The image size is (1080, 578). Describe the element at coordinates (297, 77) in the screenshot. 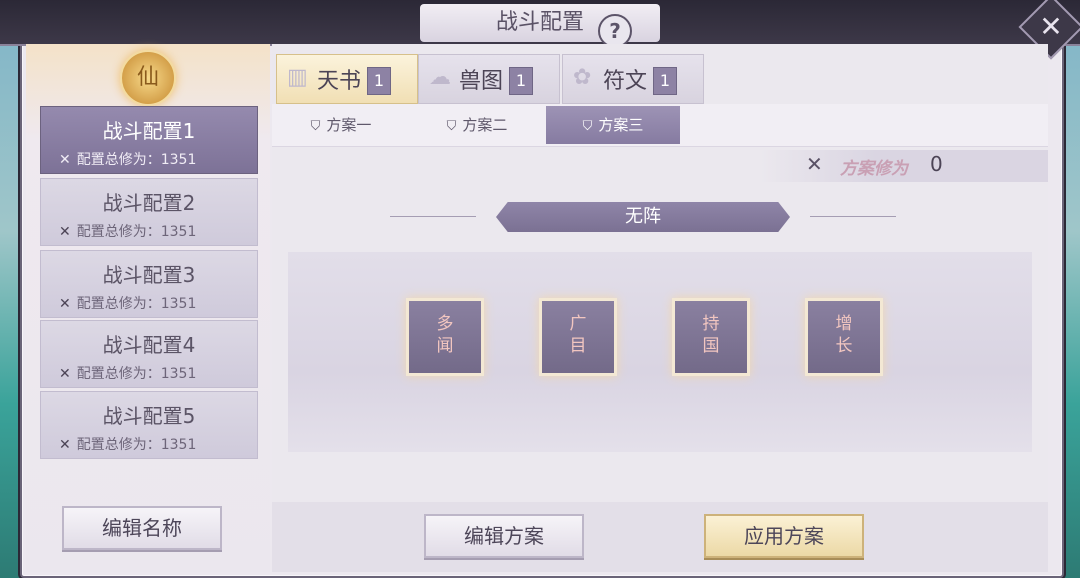

I see `book-icon: ▥` at that location.